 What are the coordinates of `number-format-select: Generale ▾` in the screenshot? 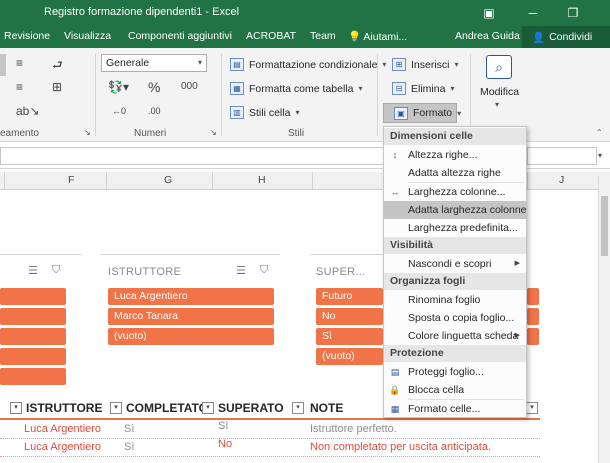 It's located at (154, 63).